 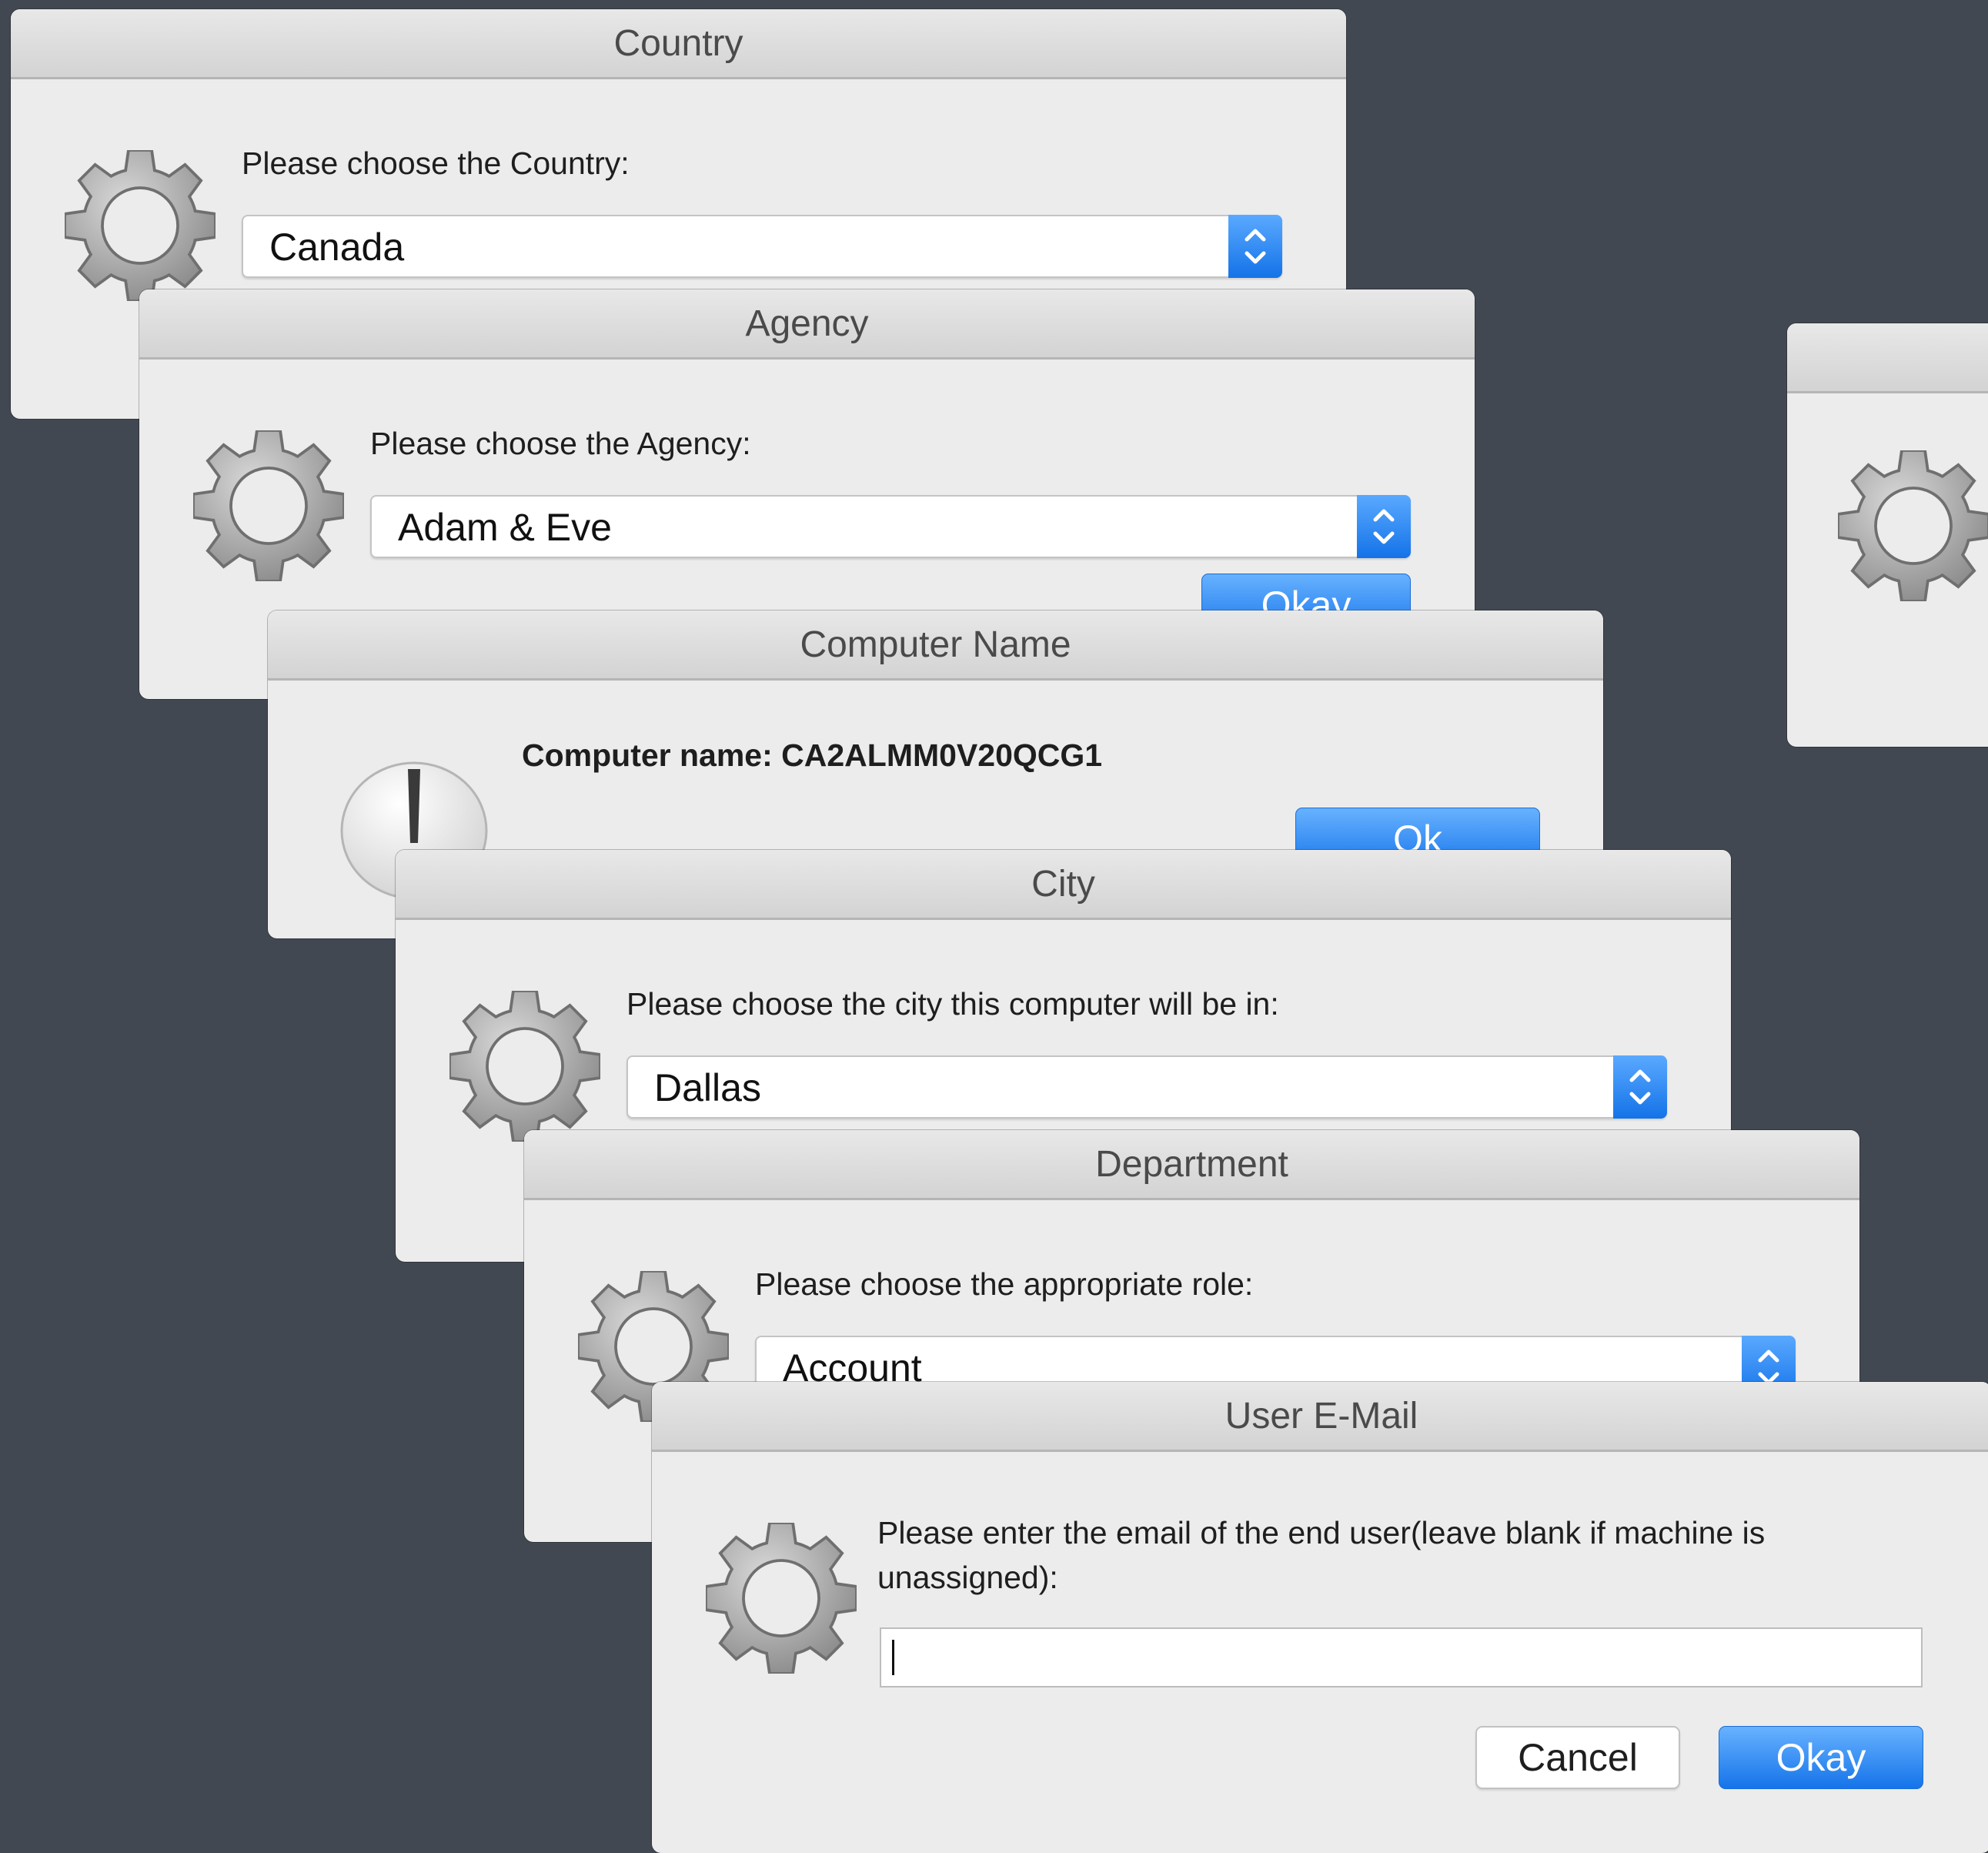 What do you see at coordinates (935, 645) in the screenshot?
I see `dialog-title: Computer Name` at bounding box center [935, 645].